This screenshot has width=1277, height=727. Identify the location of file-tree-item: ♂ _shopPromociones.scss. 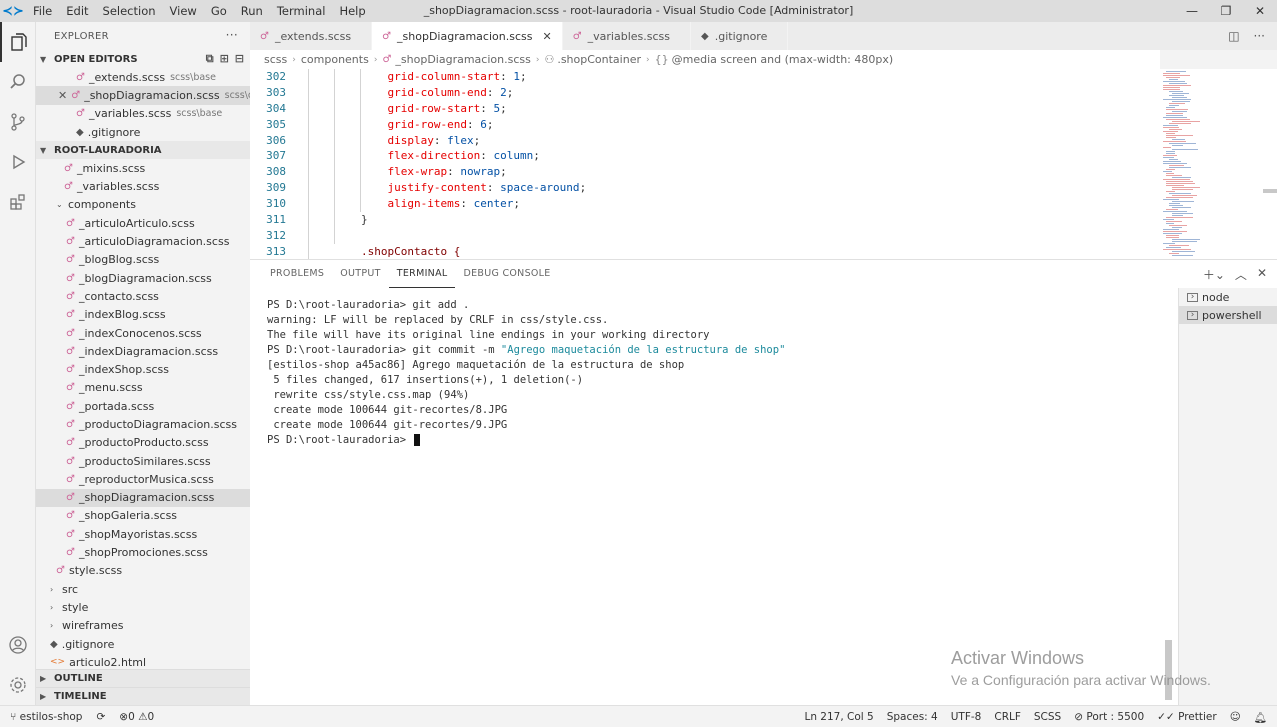
(143, 552).